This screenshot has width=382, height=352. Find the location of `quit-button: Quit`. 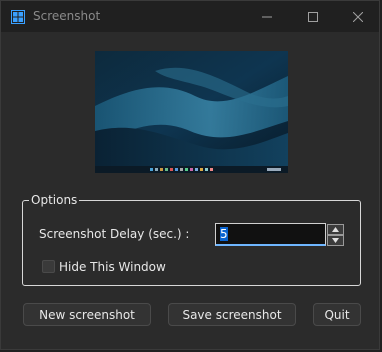

quit-button: Quit is located at coordinates (337, 314).